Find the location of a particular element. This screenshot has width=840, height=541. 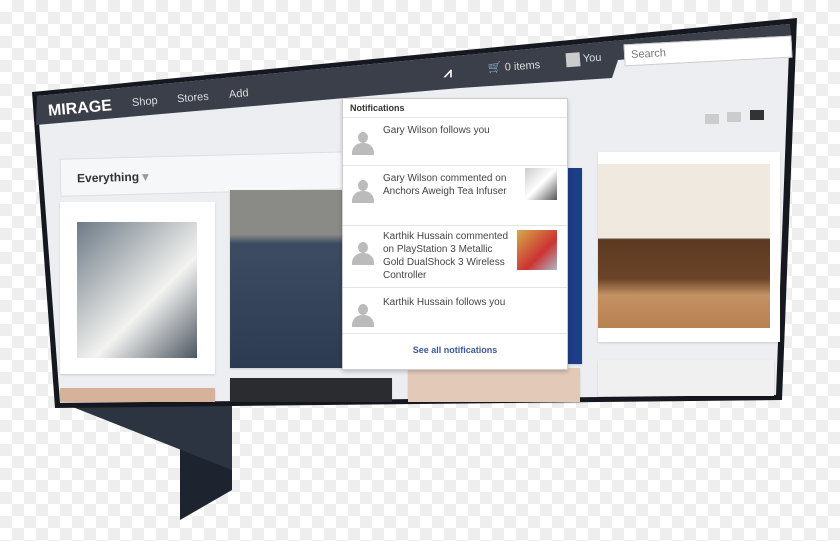

nav-shop: Shop is located at coordinates (145, 102).